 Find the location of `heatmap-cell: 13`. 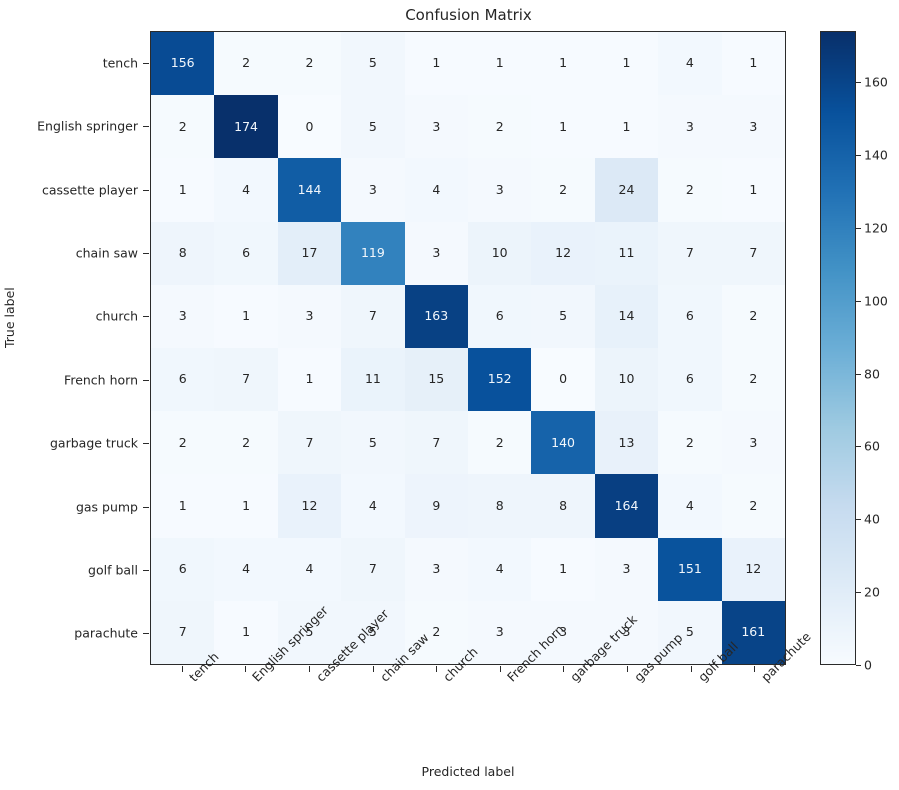

heatmap-cell: 13 is located at coordinates (626, 443).